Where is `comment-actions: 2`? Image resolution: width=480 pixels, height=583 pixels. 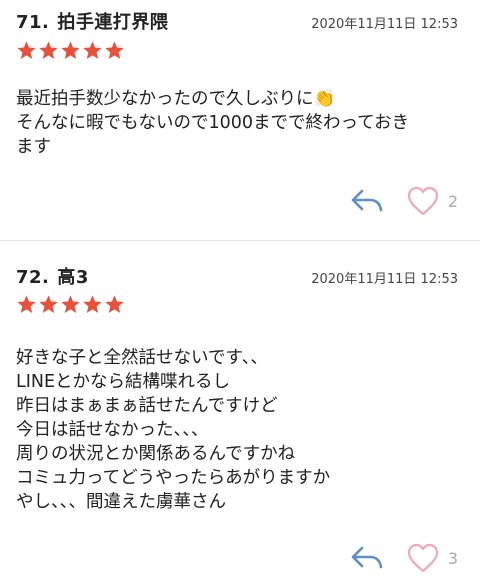 comment-actions: 2 is located at coordinates (404, 201).